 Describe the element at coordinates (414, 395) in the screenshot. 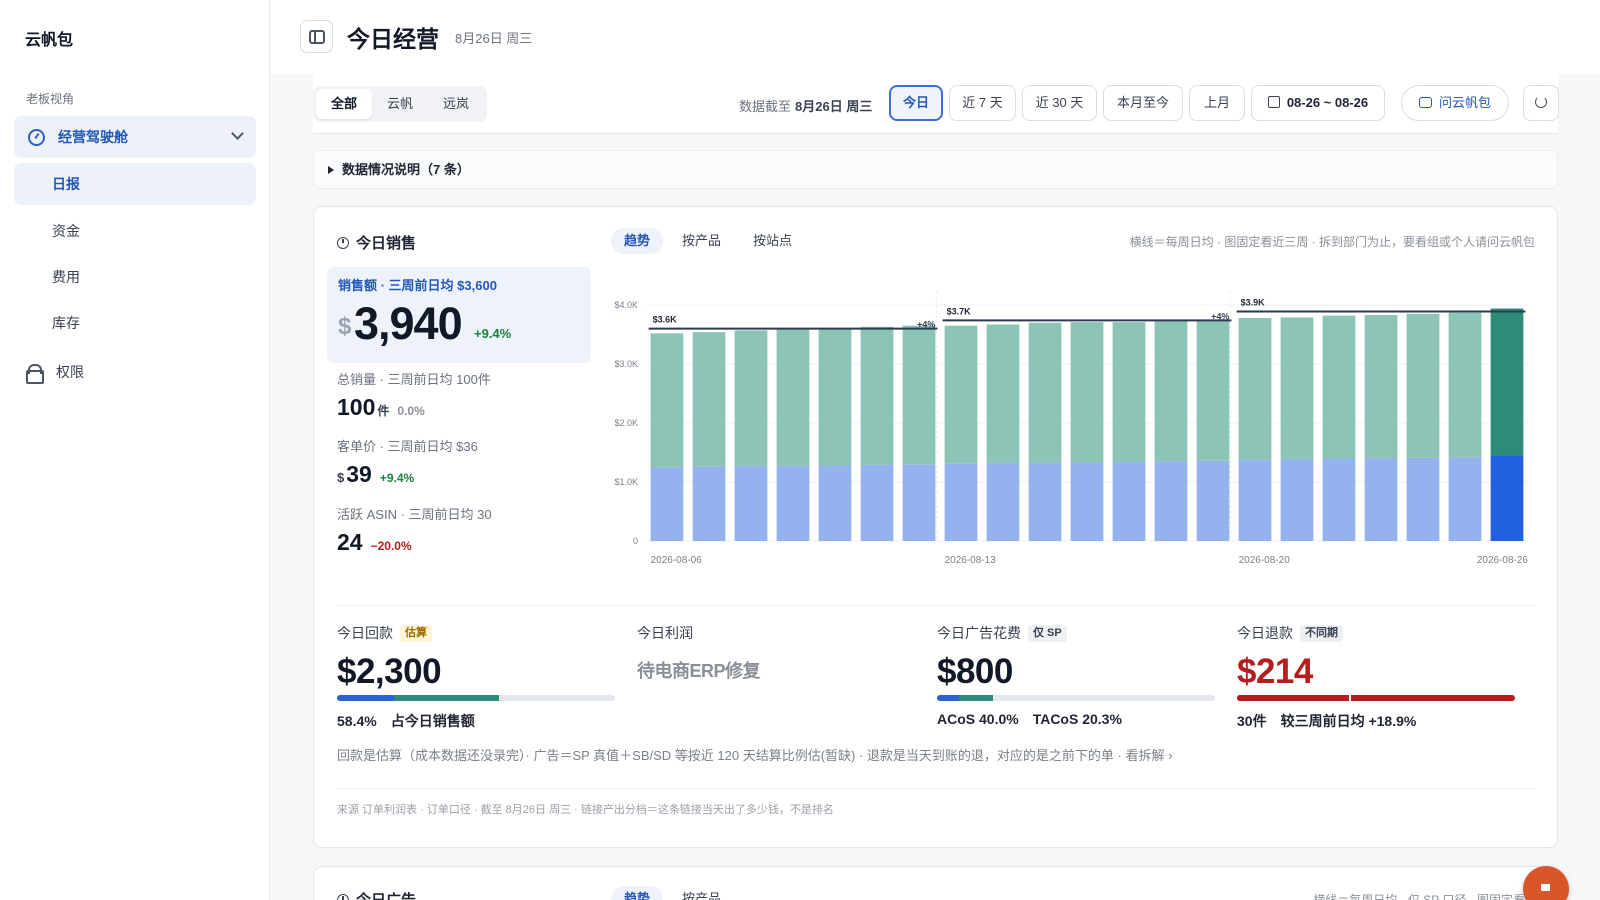

I see `kpi-units: 总销量 · 三周前日均 100件 100 件 0.0%` at that location.